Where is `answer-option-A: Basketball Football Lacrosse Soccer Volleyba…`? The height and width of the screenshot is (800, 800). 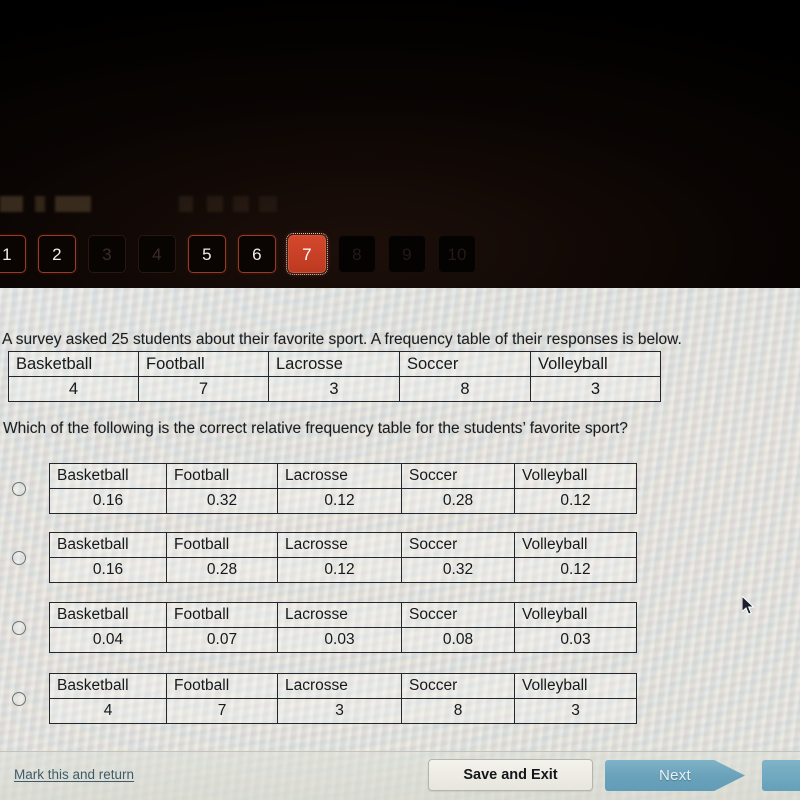
answer-option-A: Basketball Football Lacrosse Soccer Volleyba… is located at coordinates (322, 488).